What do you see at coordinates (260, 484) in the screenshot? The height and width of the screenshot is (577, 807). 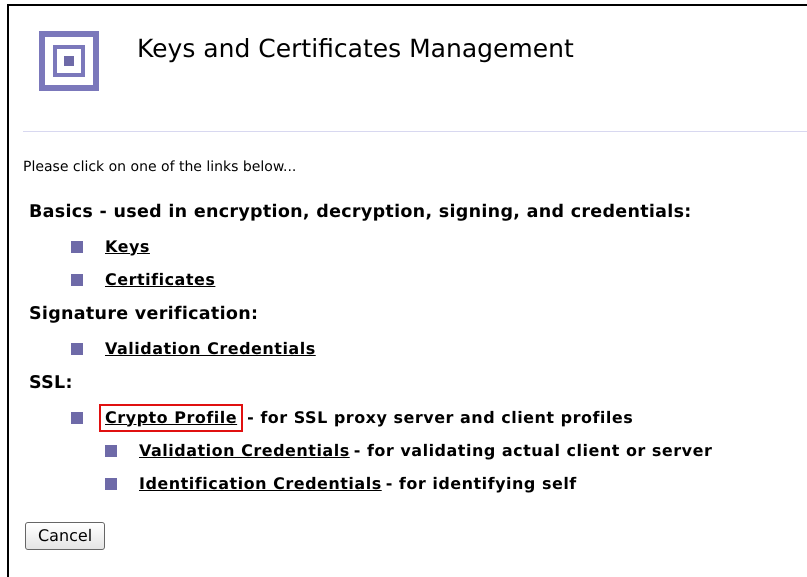 I see `link: Identification Credentials` at bounding box center [260, 484].